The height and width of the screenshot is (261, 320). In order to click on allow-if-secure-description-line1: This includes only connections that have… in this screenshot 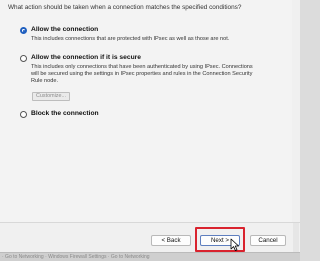, I will do `click(142, 67)`.